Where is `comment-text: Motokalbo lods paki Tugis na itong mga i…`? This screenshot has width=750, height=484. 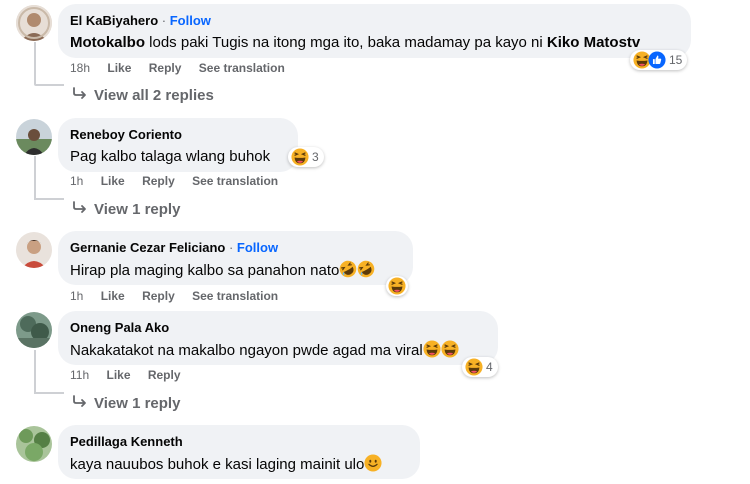
comment-text: Motokalbo lods paki Tugis na itong mga i… is located at coordinates (355, 42).